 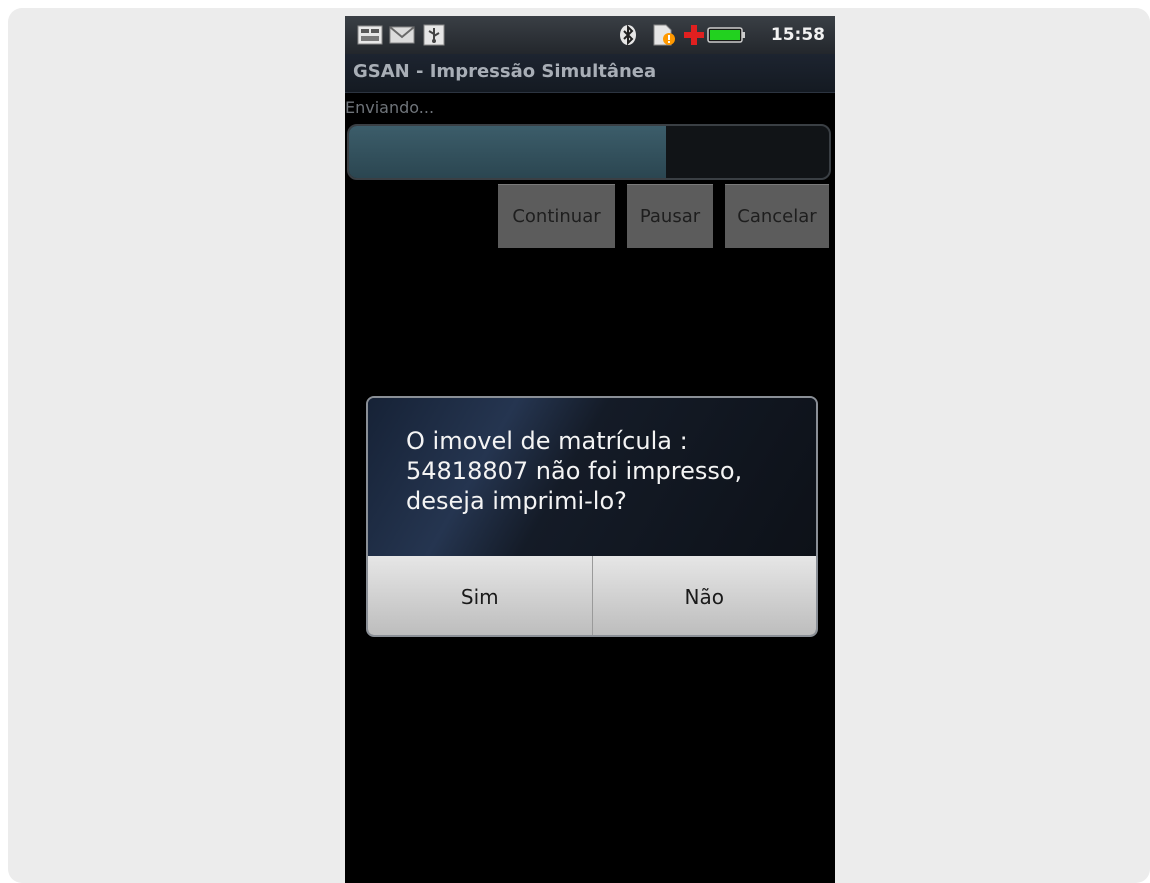 What do you see at coordinates (726, 35) in the screenshot?
I see `battery-icon` at bounding box center [726, 35].